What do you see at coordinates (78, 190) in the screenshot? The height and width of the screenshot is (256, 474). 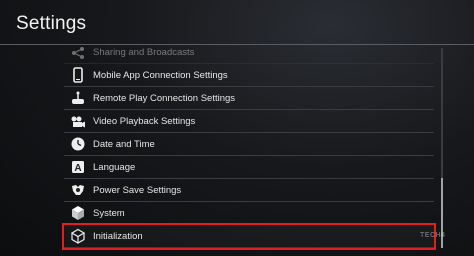 I see `power-save-icon` at bounding box center [78, 190].